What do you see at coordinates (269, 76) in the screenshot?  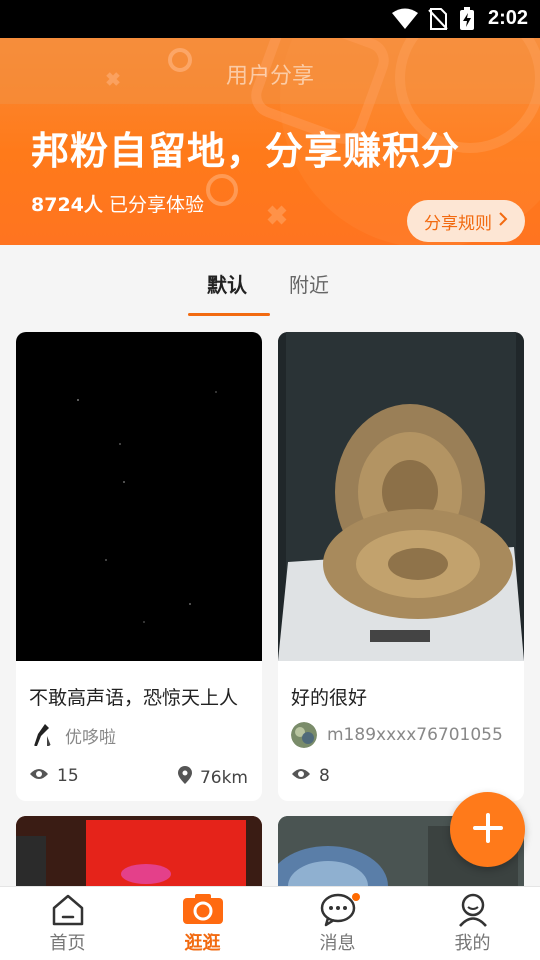 I see `page-title: 用户分享` at bounding box center [269, 76].